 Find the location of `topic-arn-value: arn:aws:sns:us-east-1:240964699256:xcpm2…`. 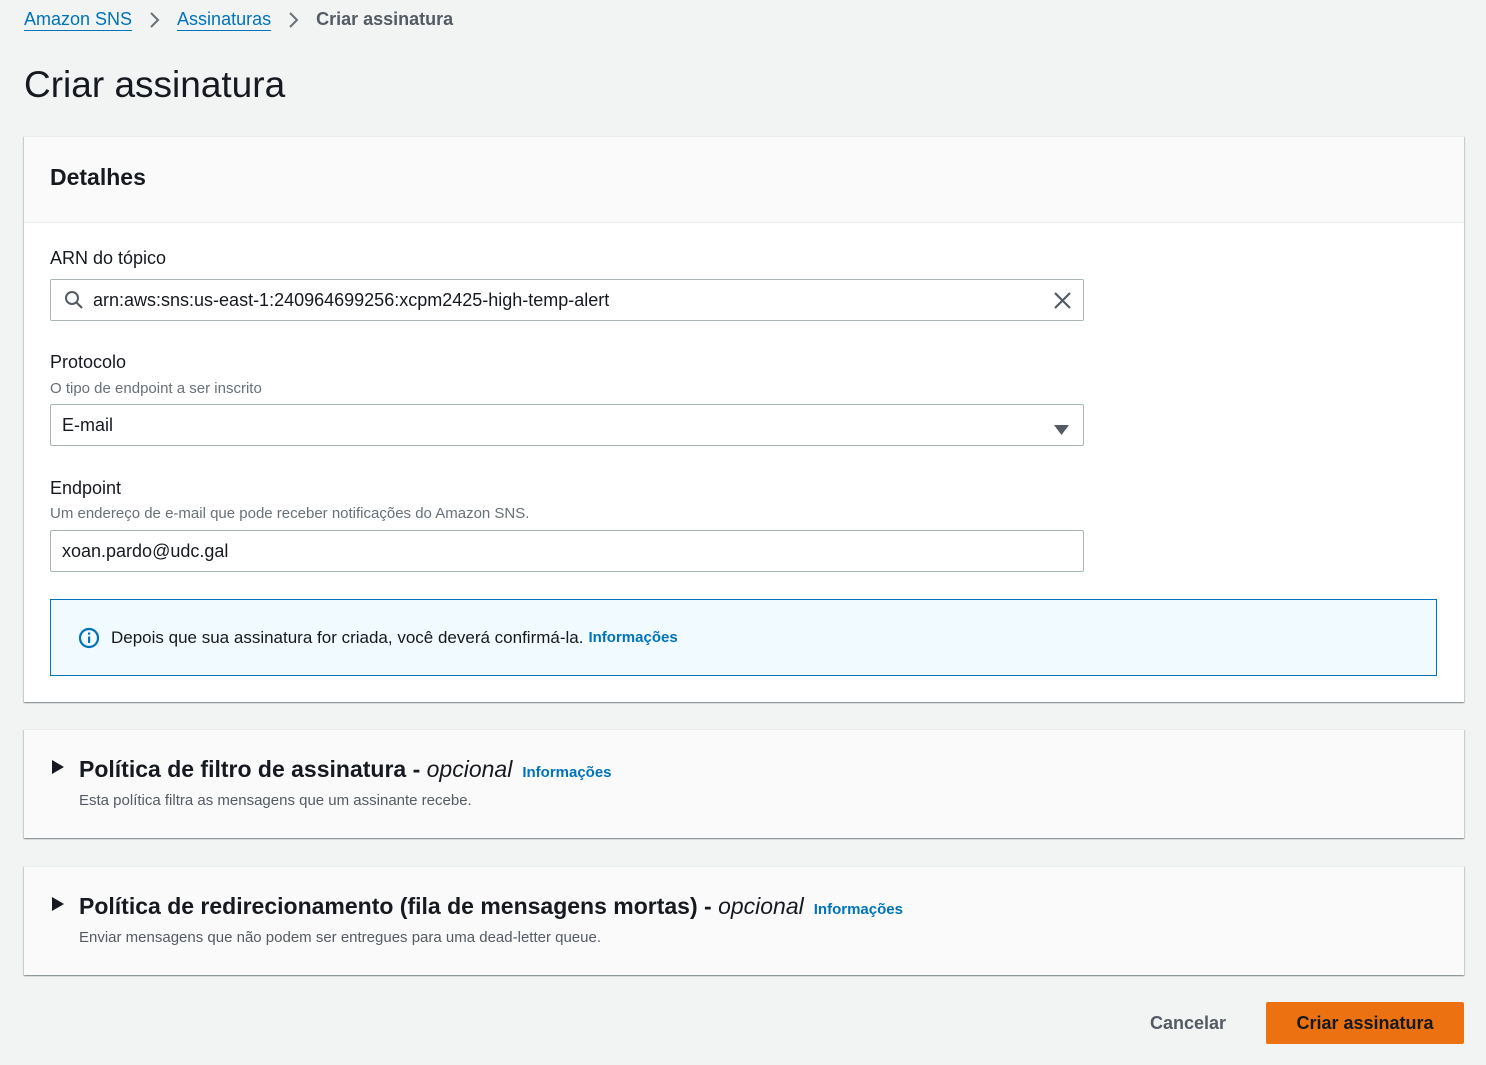

topic-arn-value: arn:aws:sns:us-east-1:240964699256:xcpm2… is located at coordinates (351, 299).